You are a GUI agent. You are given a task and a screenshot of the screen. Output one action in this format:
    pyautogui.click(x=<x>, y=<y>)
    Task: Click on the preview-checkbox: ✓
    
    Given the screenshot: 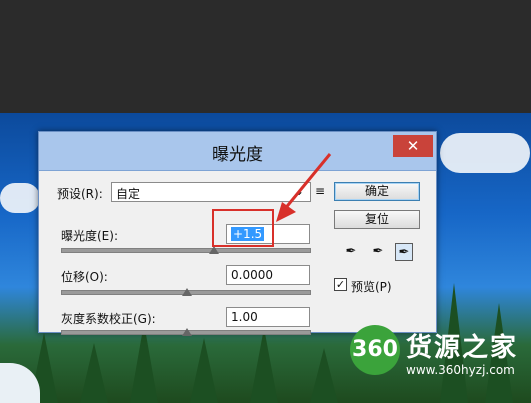 What is the action you would take?
    pyautogui.click(x=340, y=284)
    